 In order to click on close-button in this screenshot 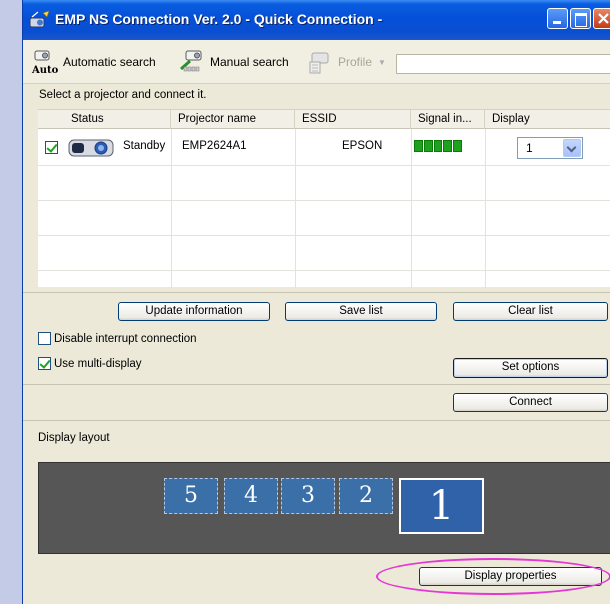, I will do `click(601, 18)`.